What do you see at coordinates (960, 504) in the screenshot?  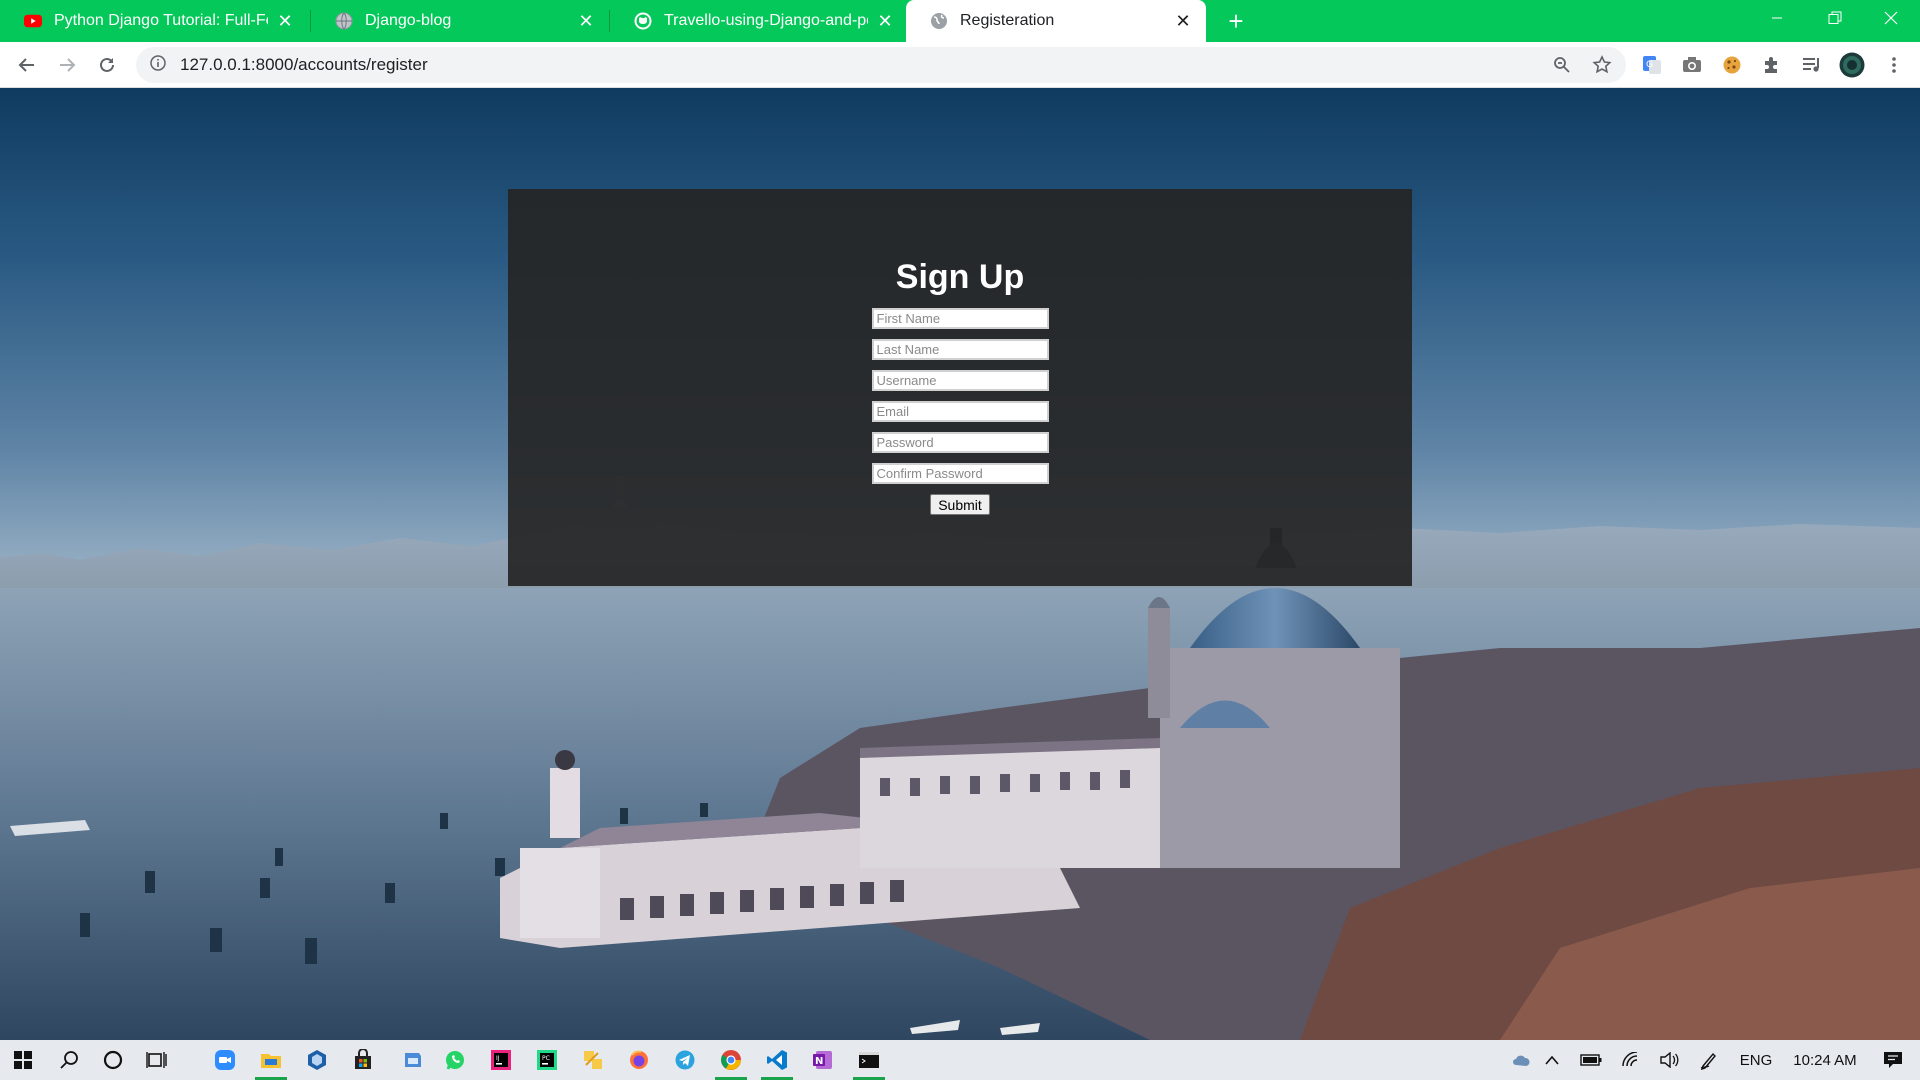 I see `submit-button: Submit` at bounding box center [960, 504].